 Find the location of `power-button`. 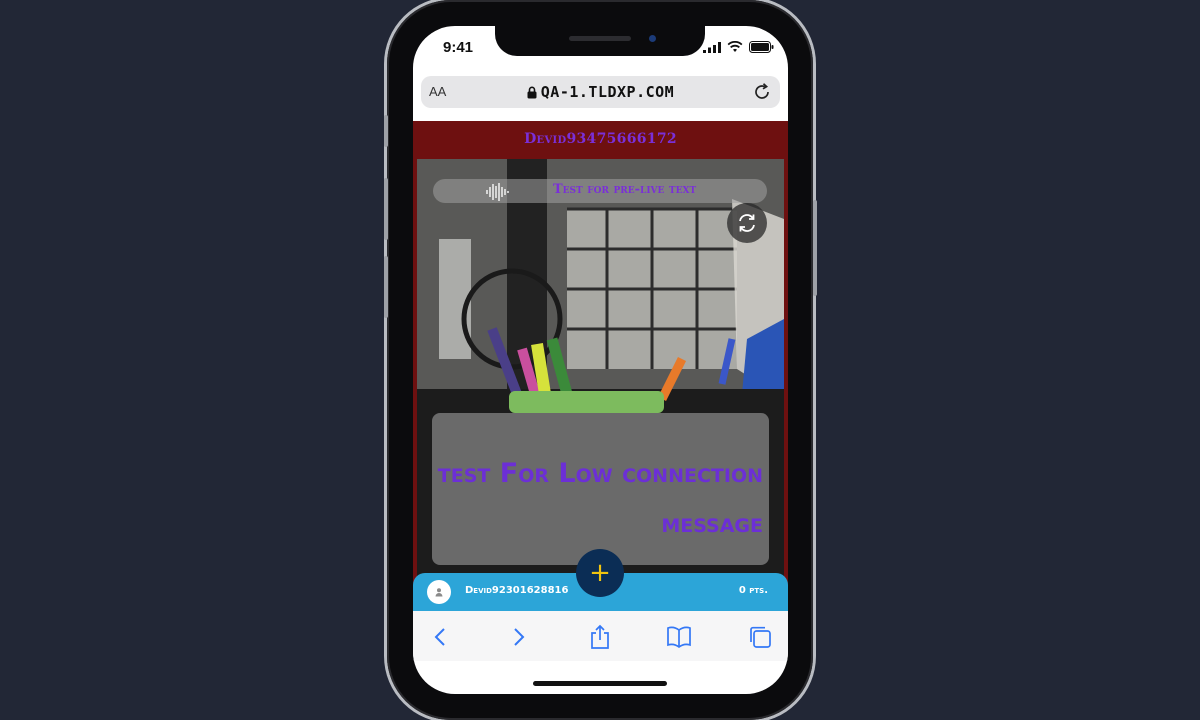

power-button is located at coordinates (815, 248).